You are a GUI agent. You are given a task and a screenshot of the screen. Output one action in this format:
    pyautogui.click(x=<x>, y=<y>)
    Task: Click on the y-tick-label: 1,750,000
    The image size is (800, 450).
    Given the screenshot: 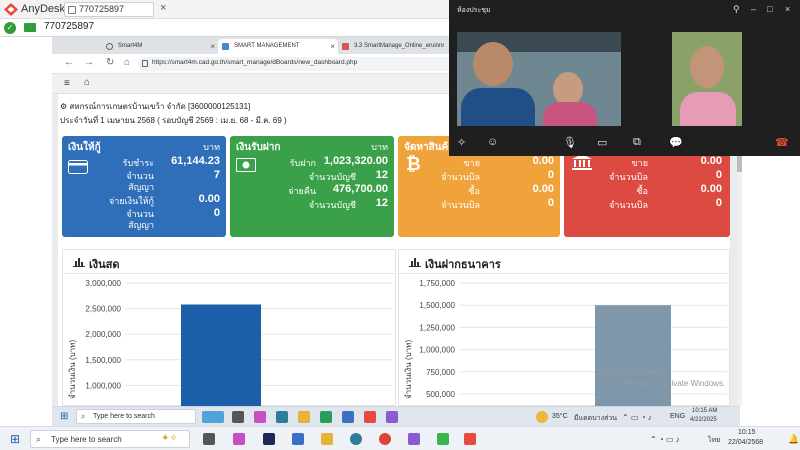 What is the action you would take?
    pyautogui.click(x=437, y=283)
    